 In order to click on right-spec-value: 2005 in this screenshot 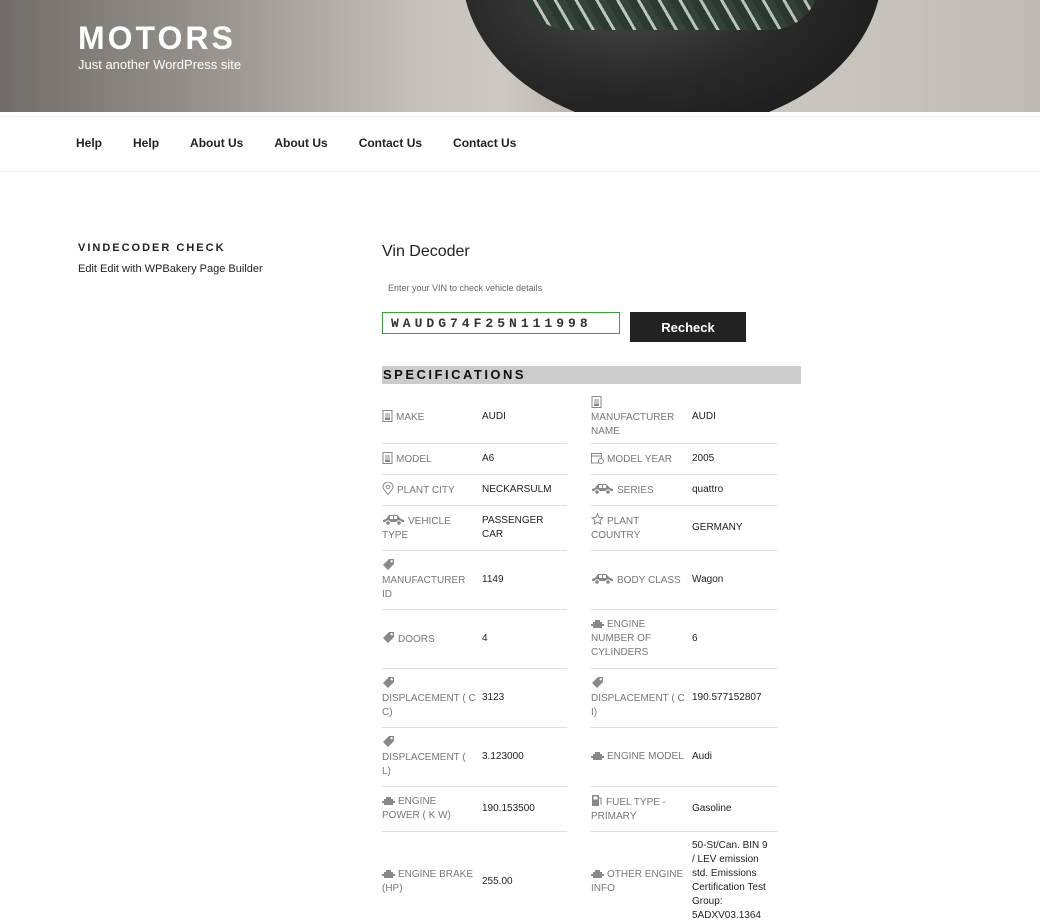, I will do `click(703, 458)`.